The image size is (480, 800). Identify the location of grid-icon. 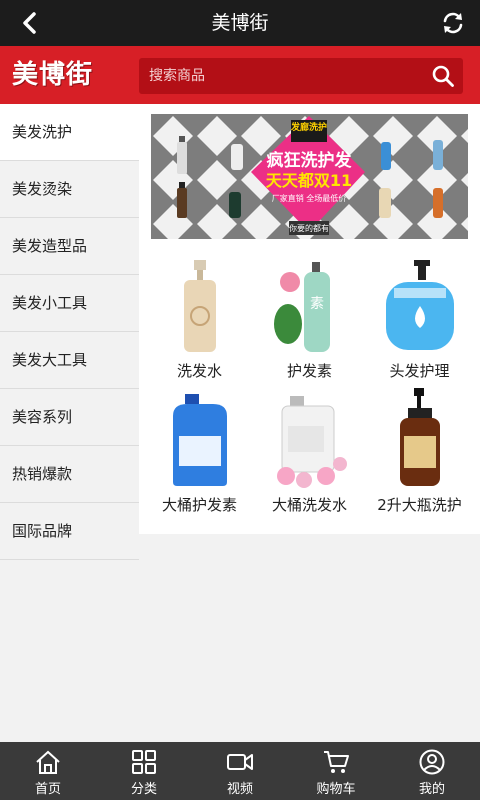
(144, 762).